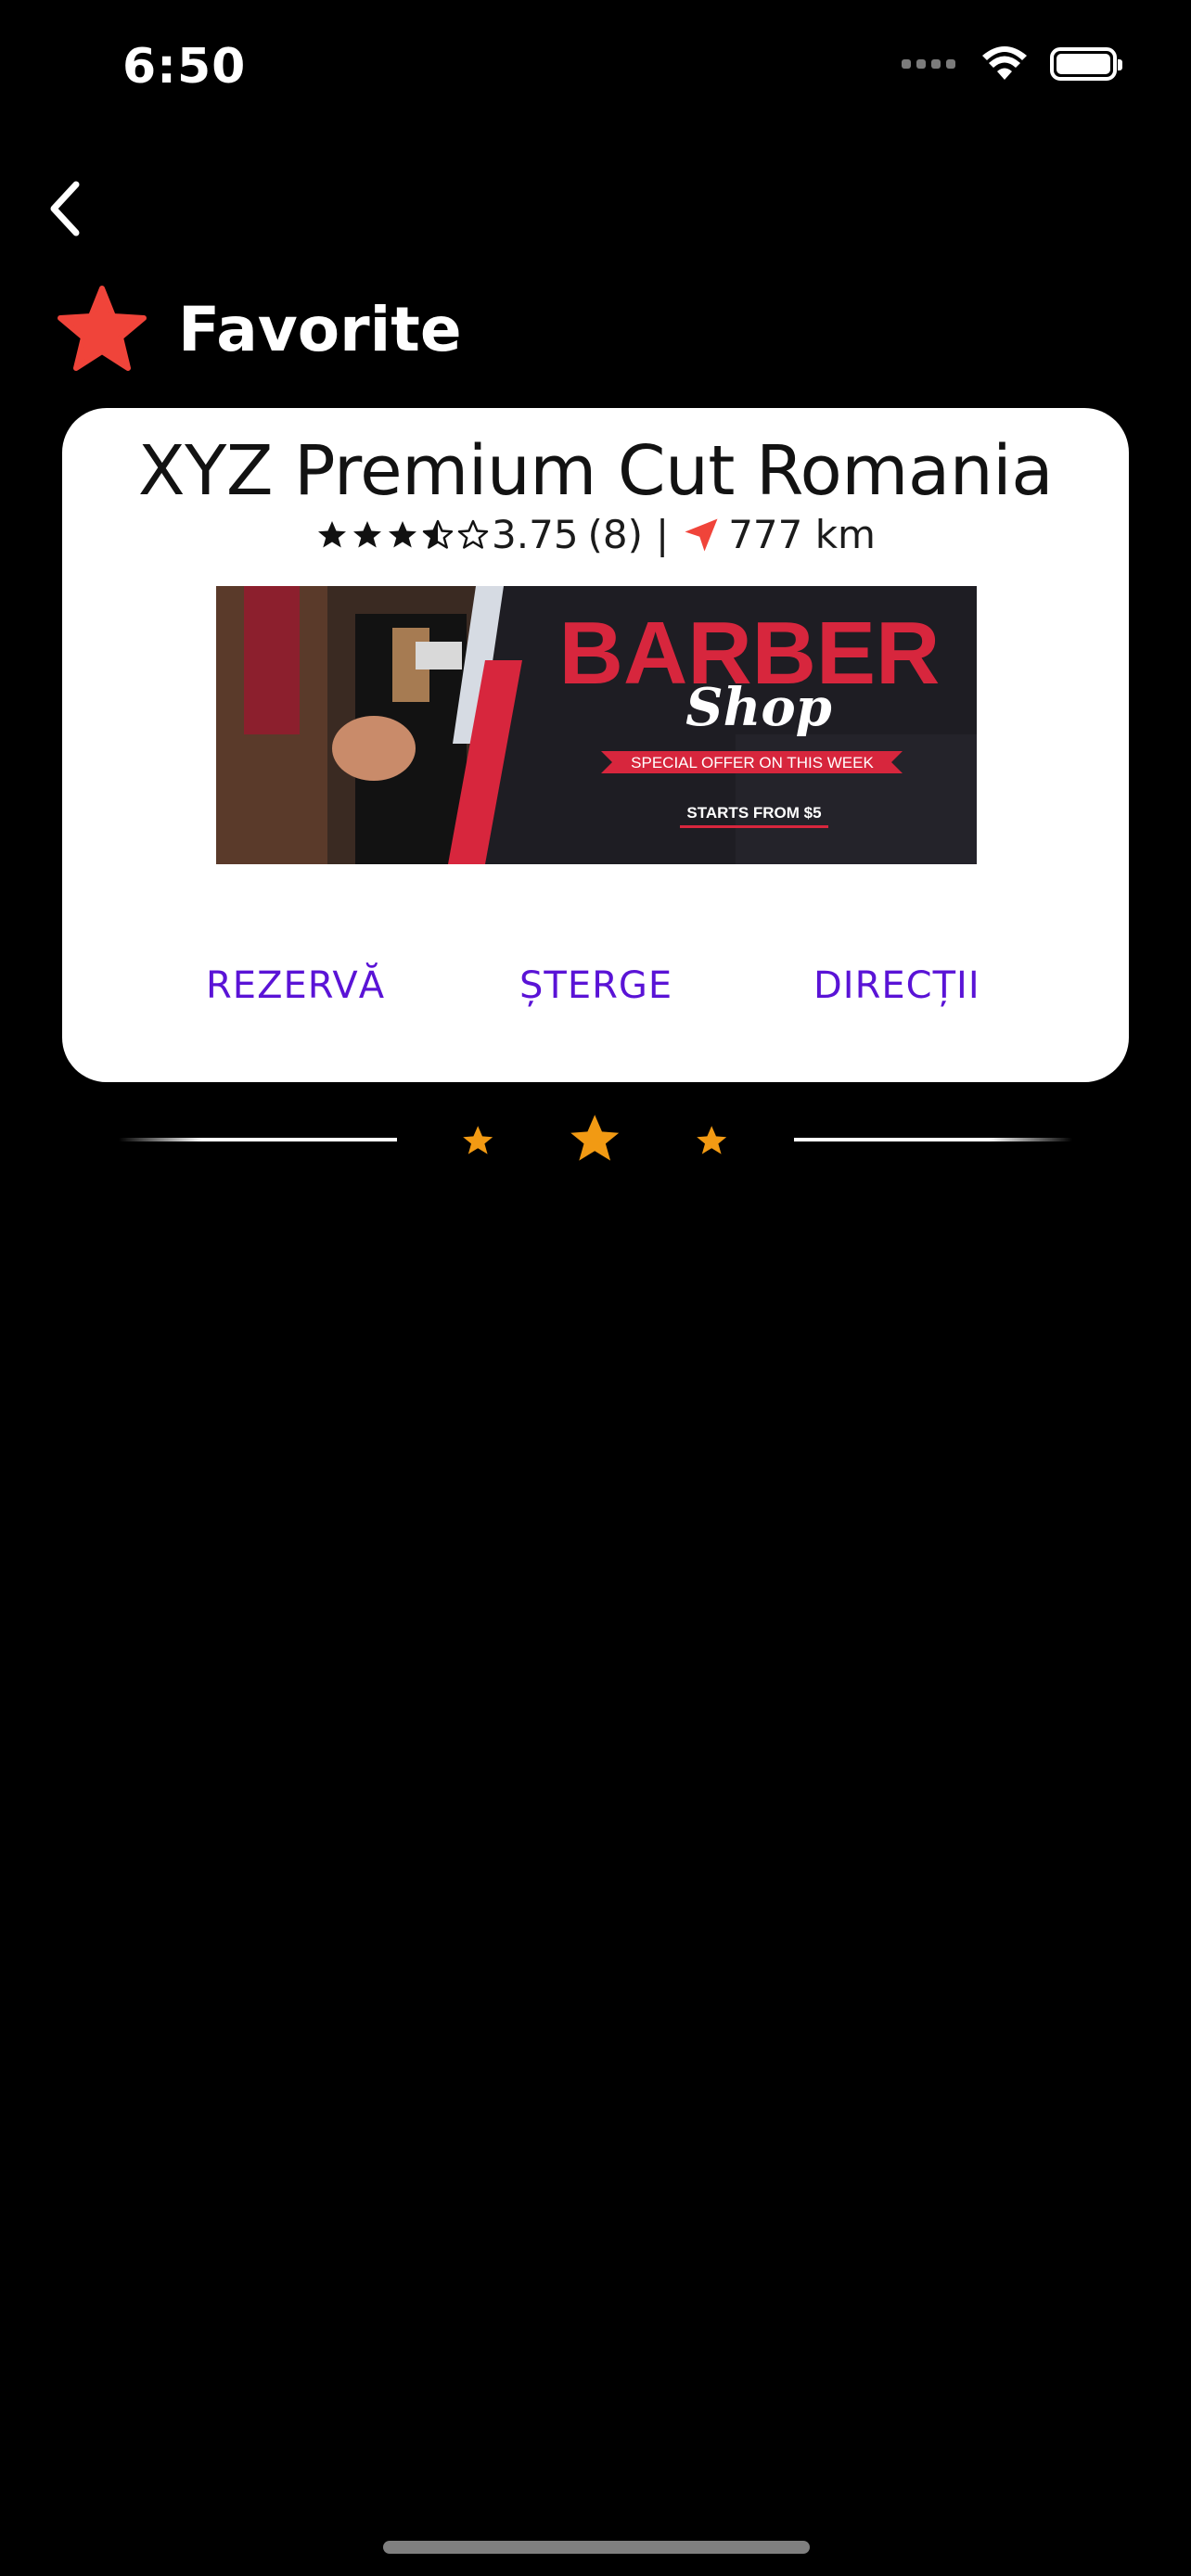  I want to click on divider-line-right, so click(933, 1139).